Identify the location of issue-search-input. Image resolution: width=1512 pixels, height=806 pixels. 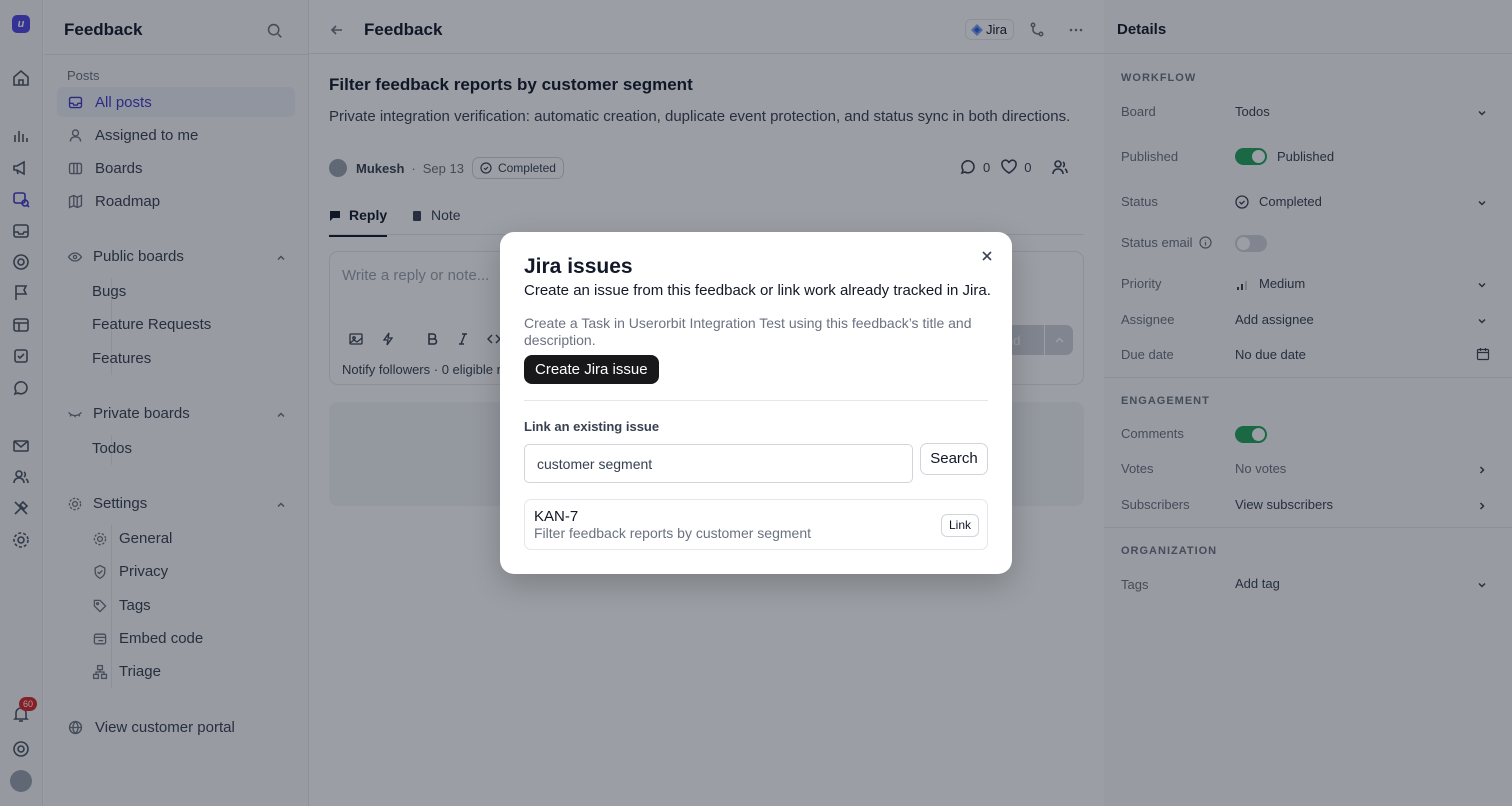
(718, 463).